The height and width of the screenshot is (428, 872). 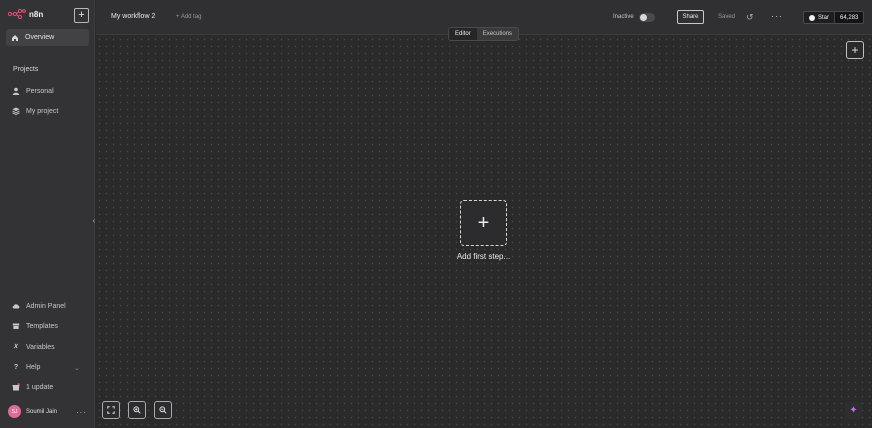 I want to click on box-icon, so click(x=16, y=326).